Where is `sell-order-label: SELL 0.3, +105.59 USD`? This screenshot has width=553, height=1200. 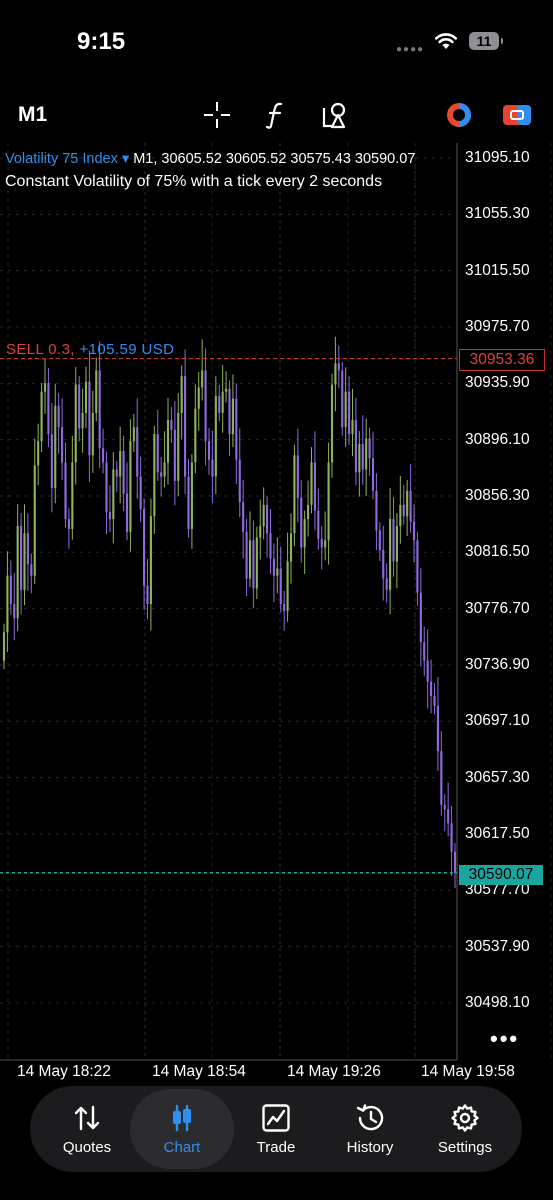 sell-order-label: SELL 0.3, +105.59 USD is located at coordinates (90, 349).